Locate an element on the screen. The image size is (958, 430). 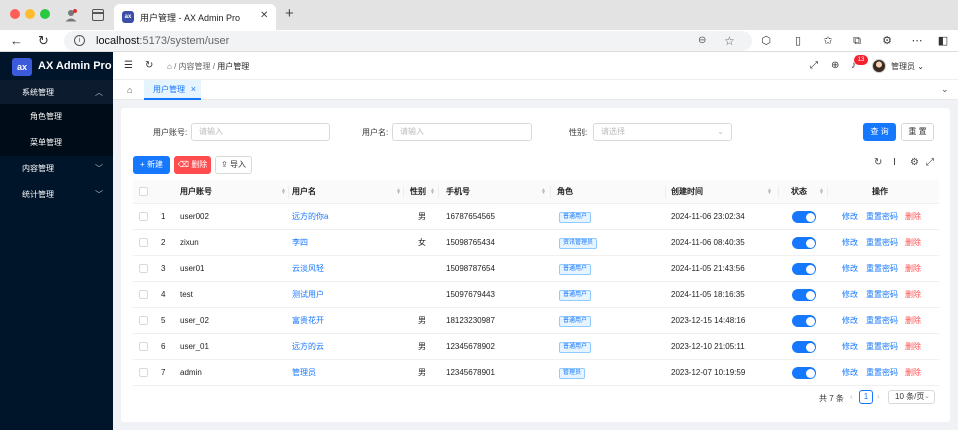
delete-button: ⌫ 删除 is located at coordinates (192, 165).